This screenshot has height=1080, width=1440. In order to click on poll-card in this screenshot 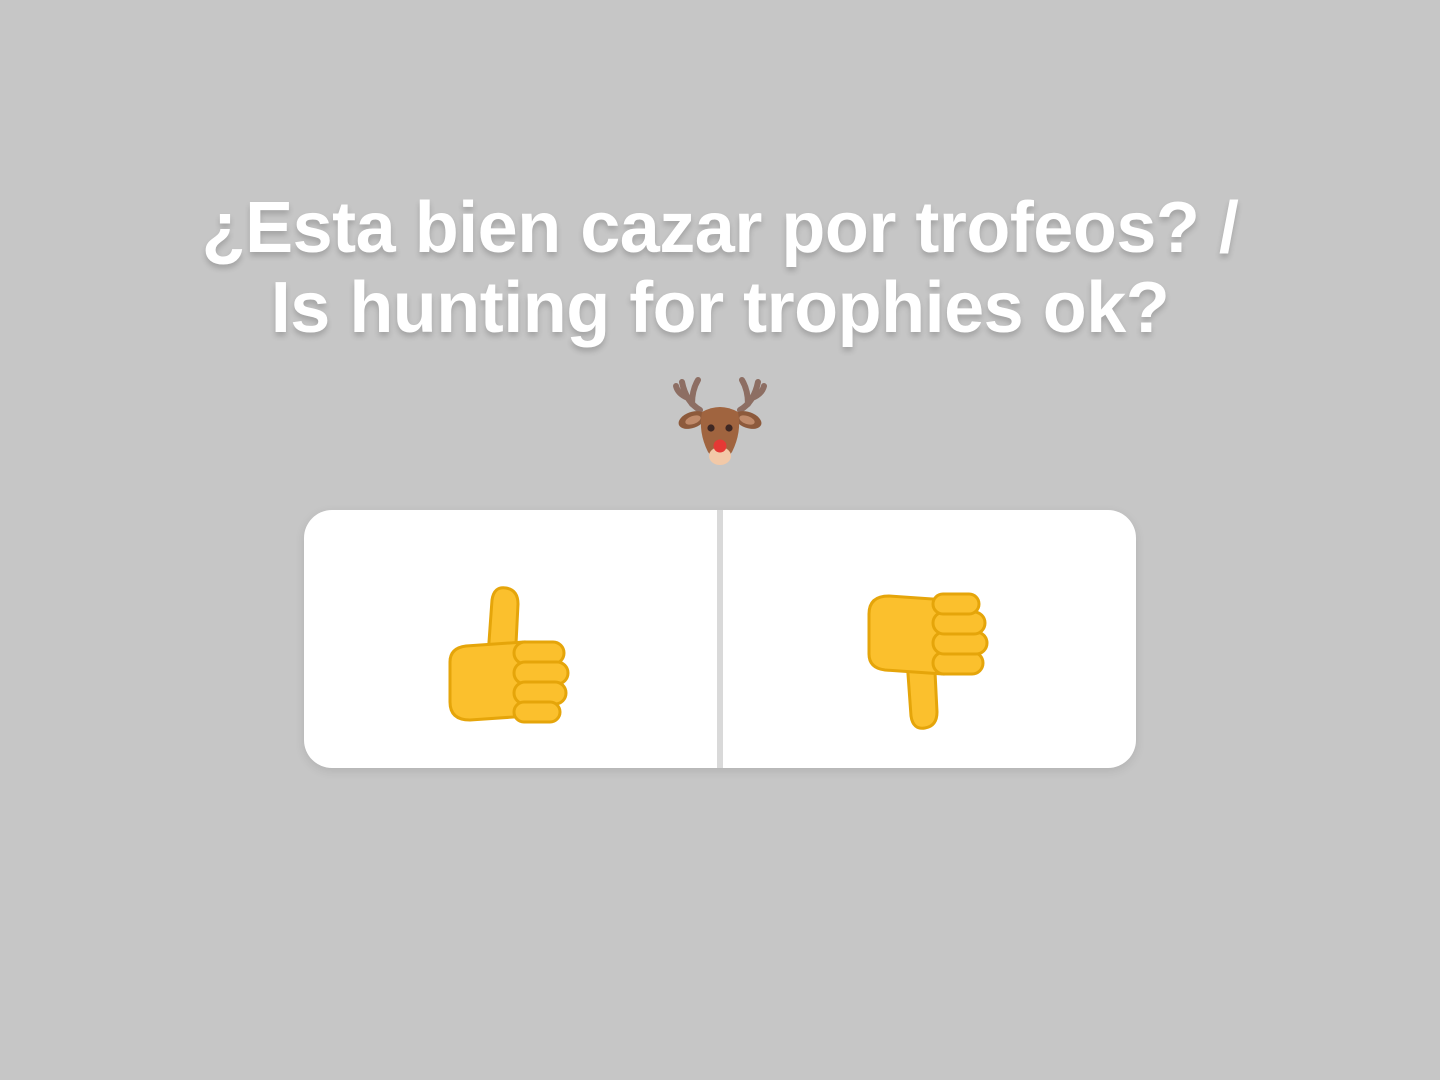, I will do `click(720, 639)`.